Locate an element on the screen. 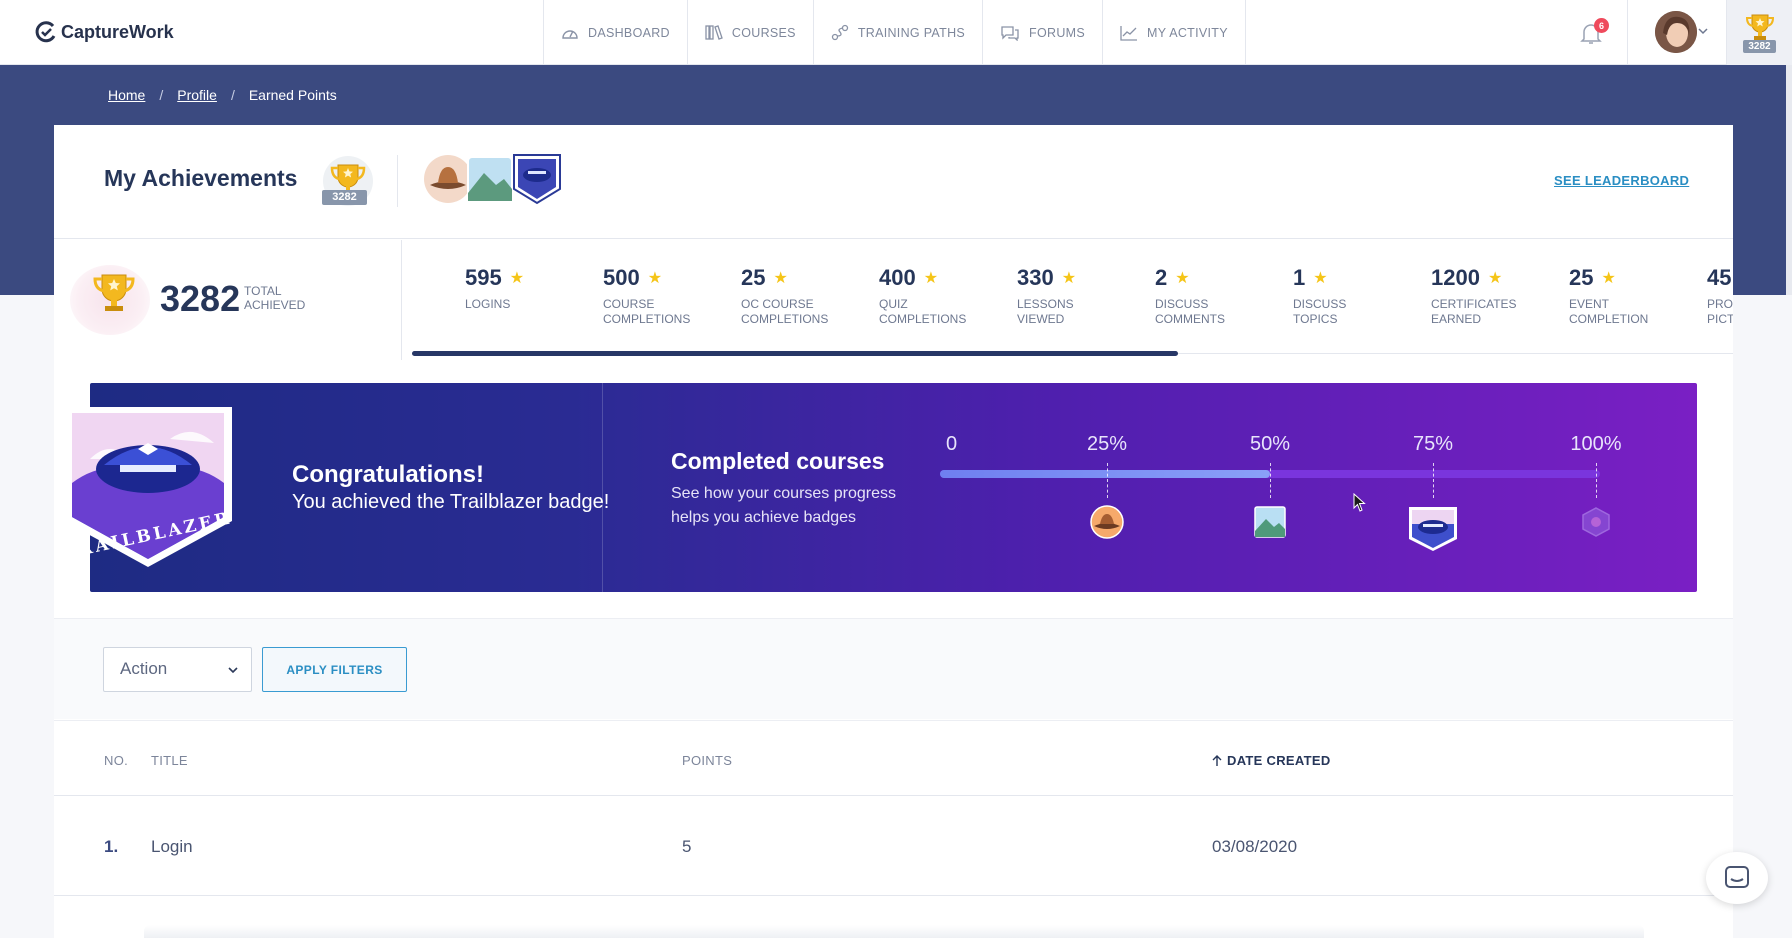 This screenshot has height=938, width=1792. stat-value: 1 is located at coordinates (1299, 277).